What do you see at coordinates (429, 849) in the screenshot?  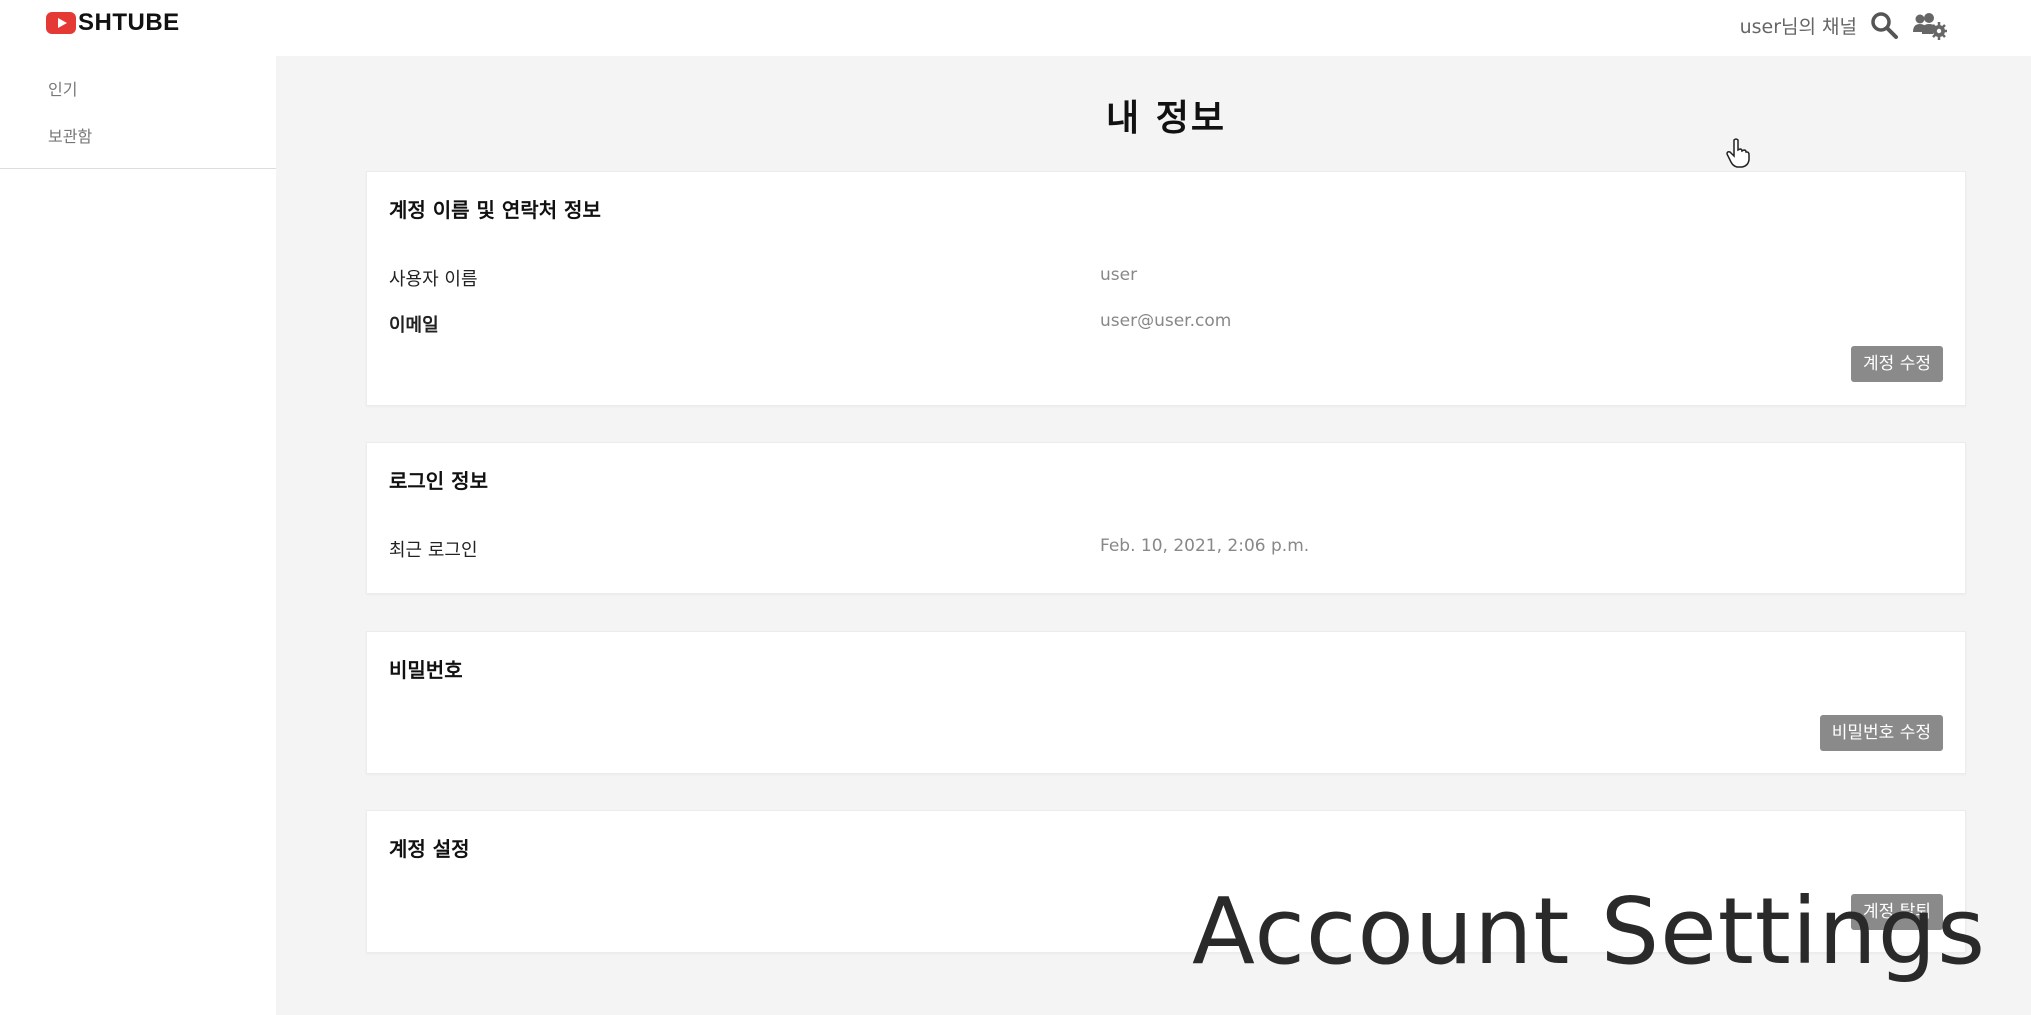 I see `account-settings-title: 계정 설정` at bounding box center [429, 849].